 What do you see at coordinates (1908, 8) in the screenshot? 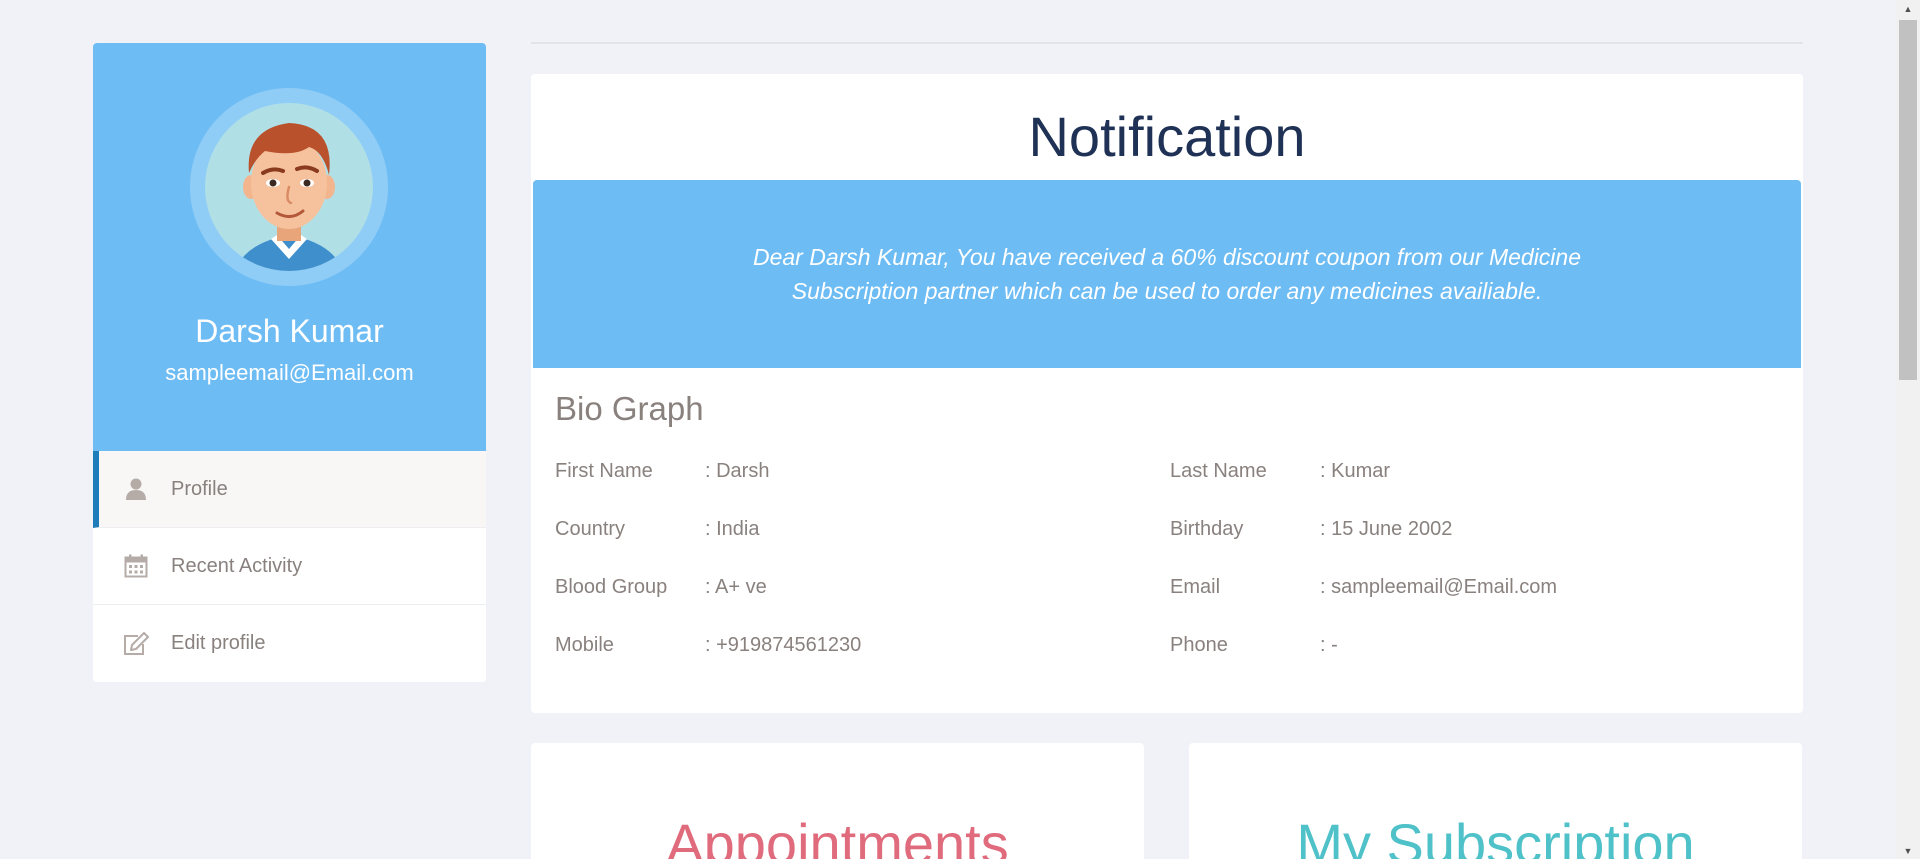
I see `scroll-up-icon: ▲` at bounding box center [1908, 8].